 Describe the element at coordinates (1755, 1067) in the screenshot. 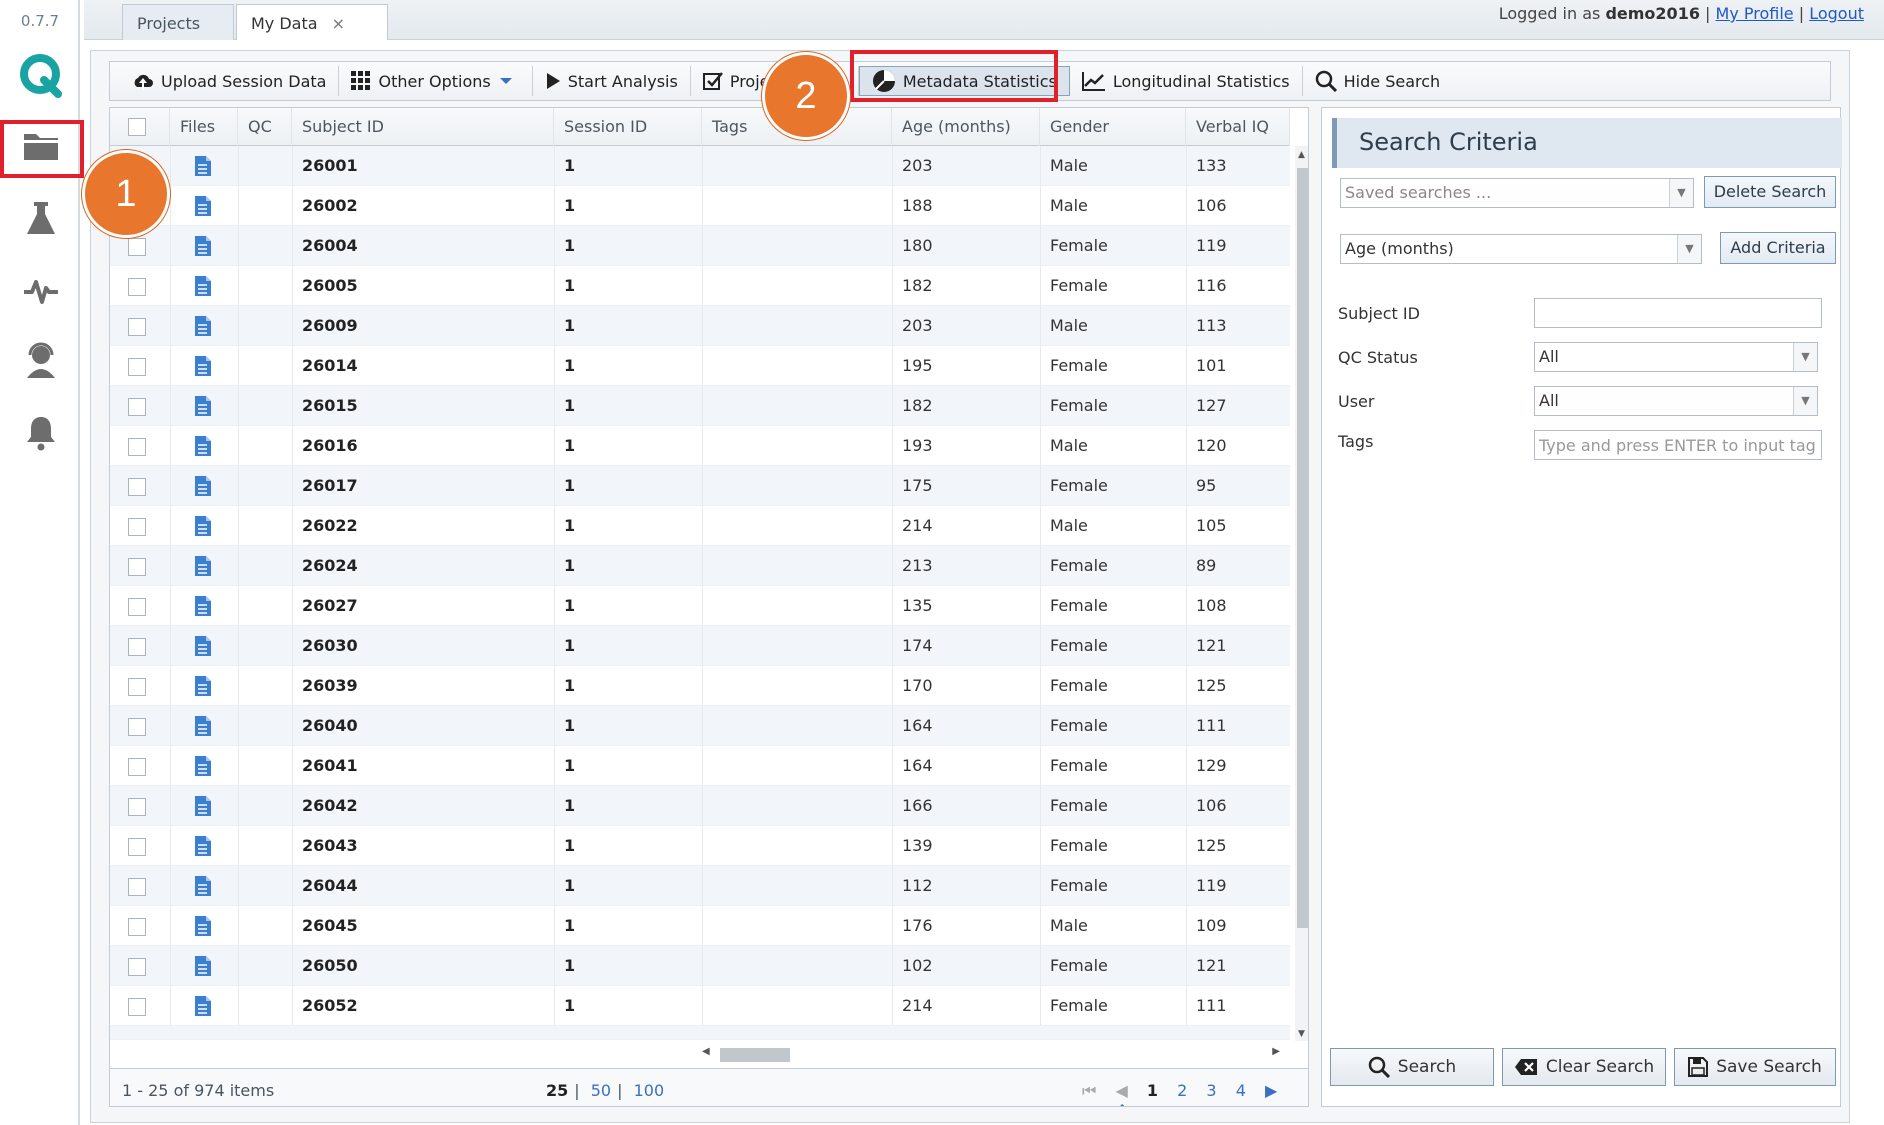

I see `save-search-button: Save Search` at that location.